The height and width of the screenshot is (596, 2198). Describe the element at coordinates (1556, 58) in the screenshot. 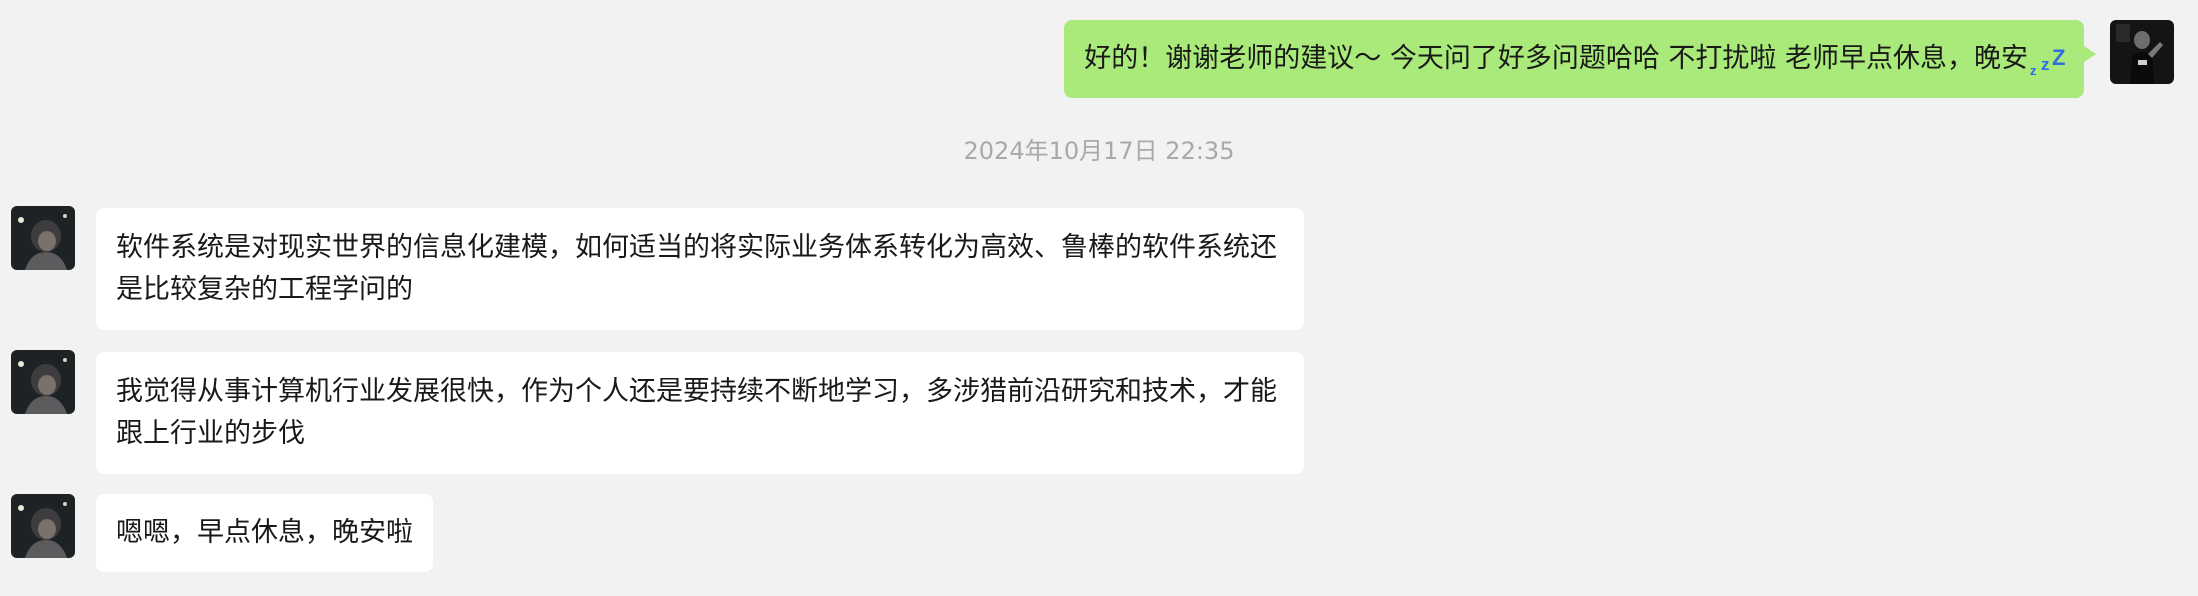

I see `message-text: 好的！谢谢老师的建议～ 今天问了好多问题哈哈 不打扰啦 老师早点休息，晚安` at that location.